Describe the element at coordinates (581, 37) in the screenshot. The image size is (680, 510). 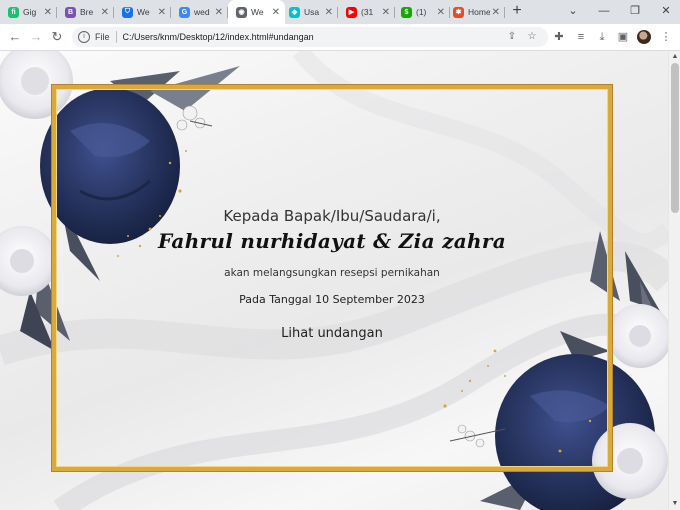
I see `reading-list-icon: ≡` at that location.